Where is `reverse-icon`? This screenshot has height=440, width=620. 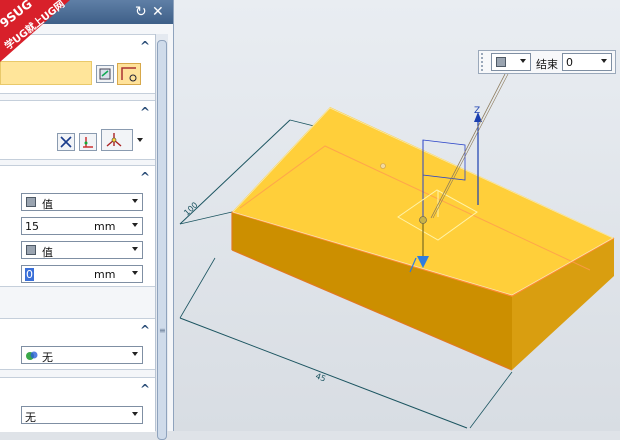 reverse-icon is located at coordinates (66, 142).